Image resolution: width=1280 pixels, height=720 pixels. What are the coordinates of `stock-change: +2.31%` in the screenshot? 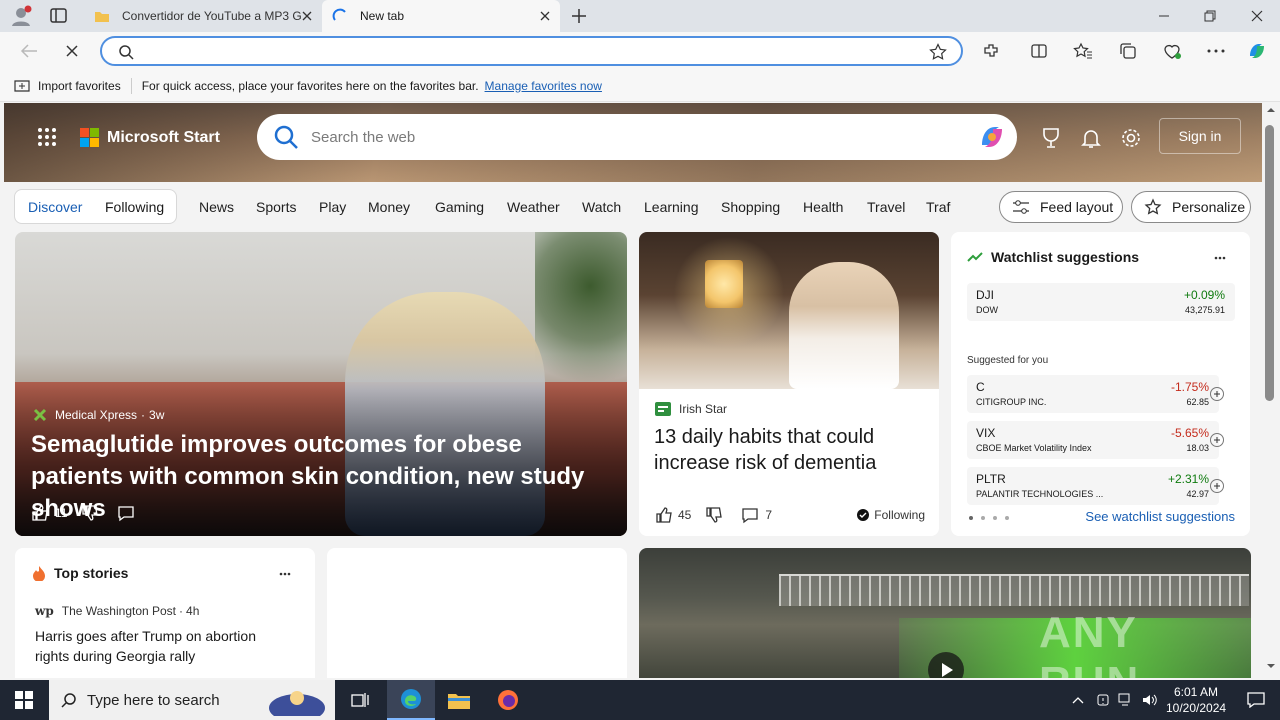 It's located at (1188, 479).